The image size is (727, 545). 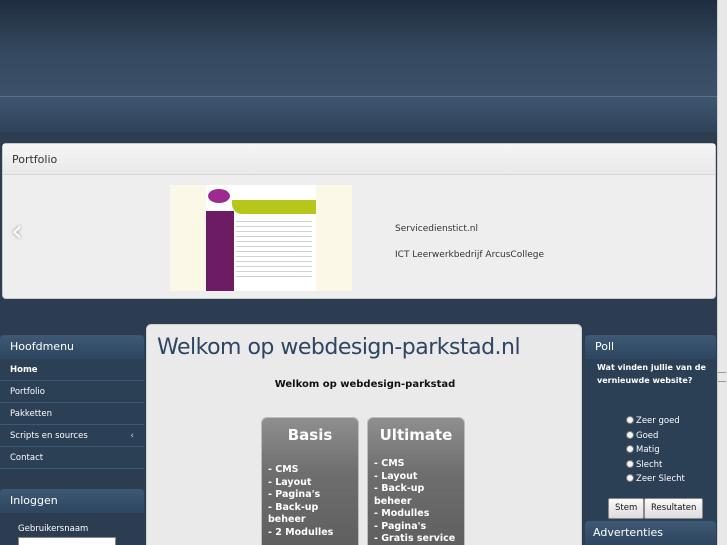 I want to click on package-ultimate-title: Ultimate, so click(x=416, y=435).